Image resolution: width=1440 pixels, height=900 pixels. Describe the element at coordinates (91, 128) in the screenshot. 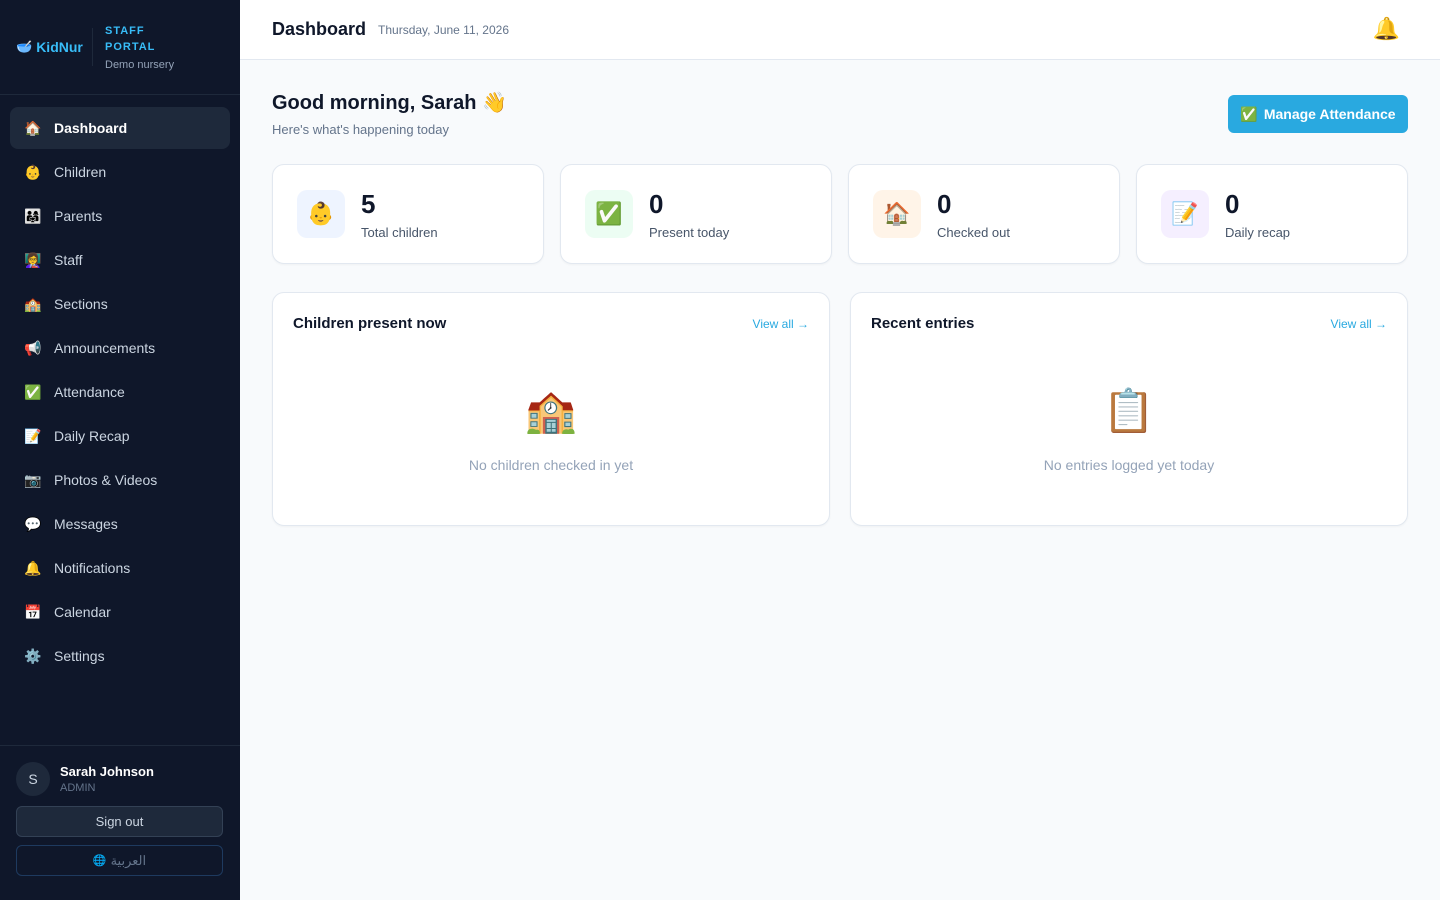

I see `sidebar-item-label: Dashboard` at that location.